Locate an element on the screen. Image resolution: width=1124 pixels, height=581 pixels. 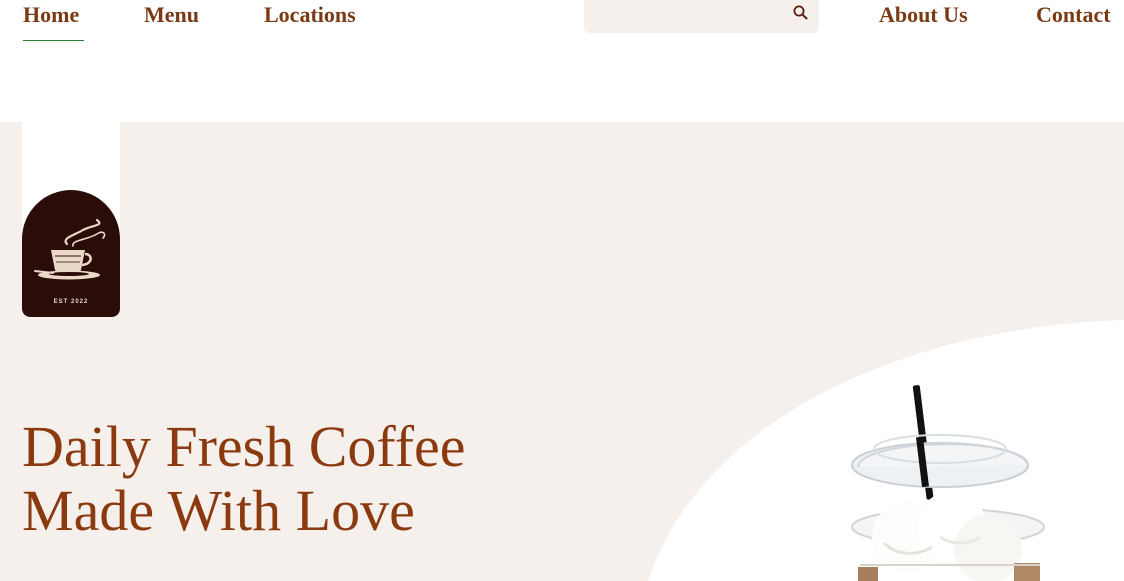
brand-logo: EST 2022 is located at coordinates (71, 219).